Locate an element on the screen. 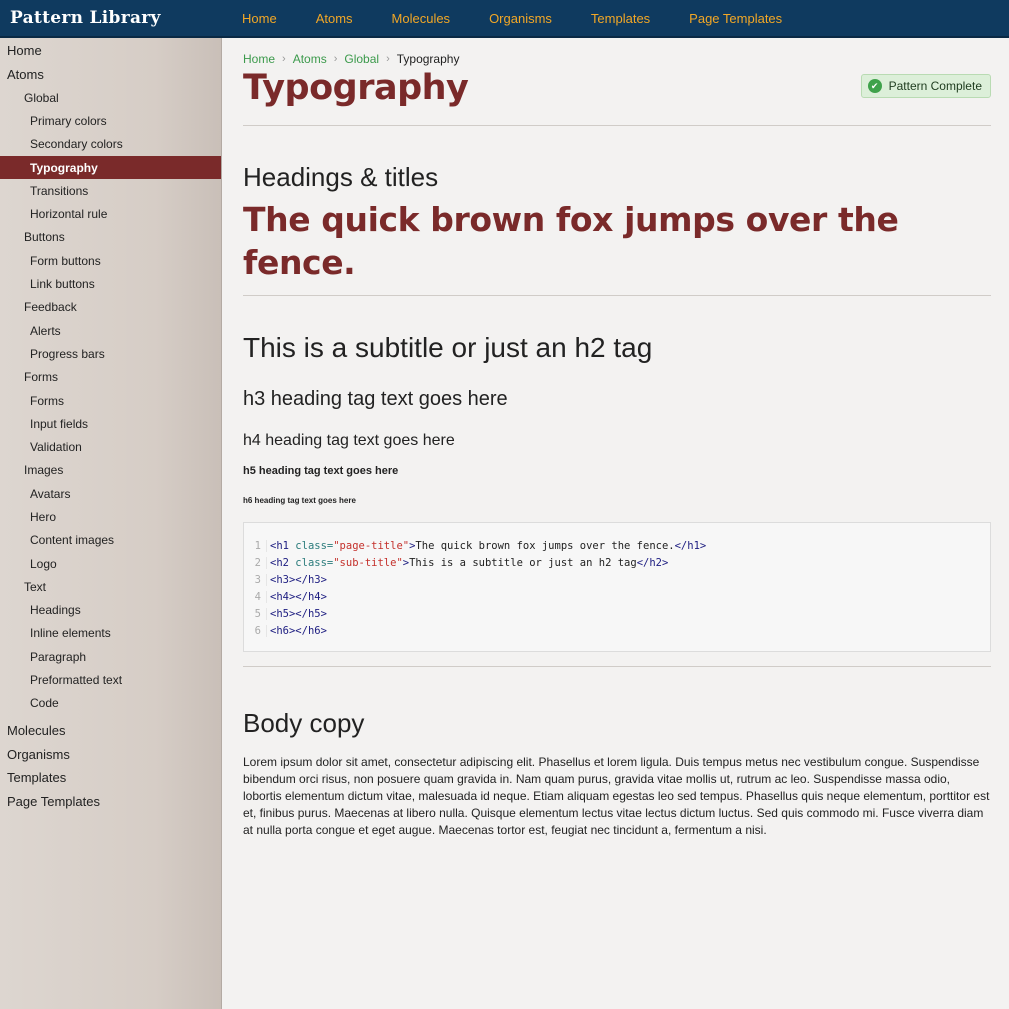  headings-section-title: Headings & titles is located at coordinates (341, 177).